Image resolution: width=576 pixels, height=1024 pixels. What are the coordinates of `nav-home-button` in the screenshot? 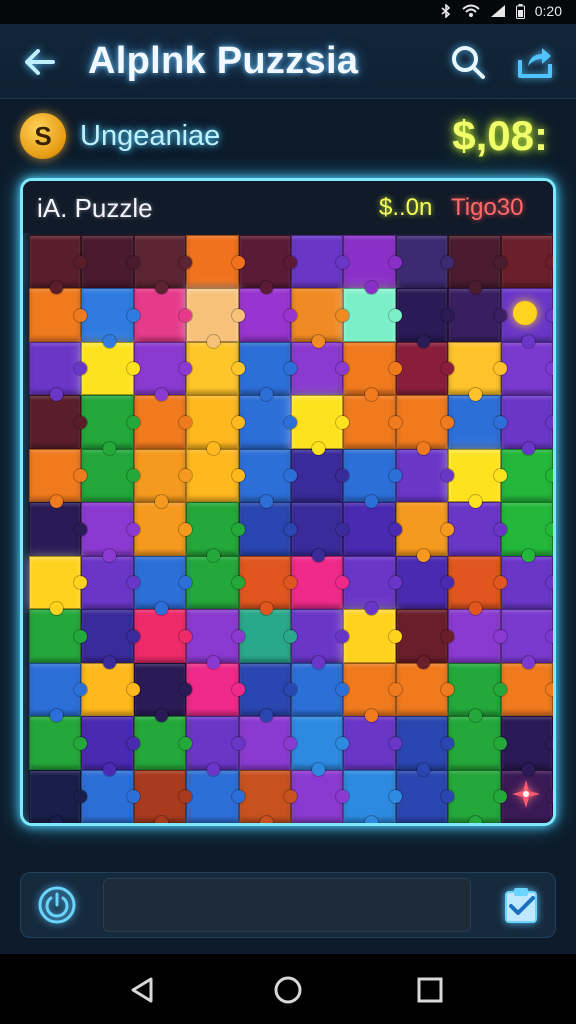 It's located at (288, 990).